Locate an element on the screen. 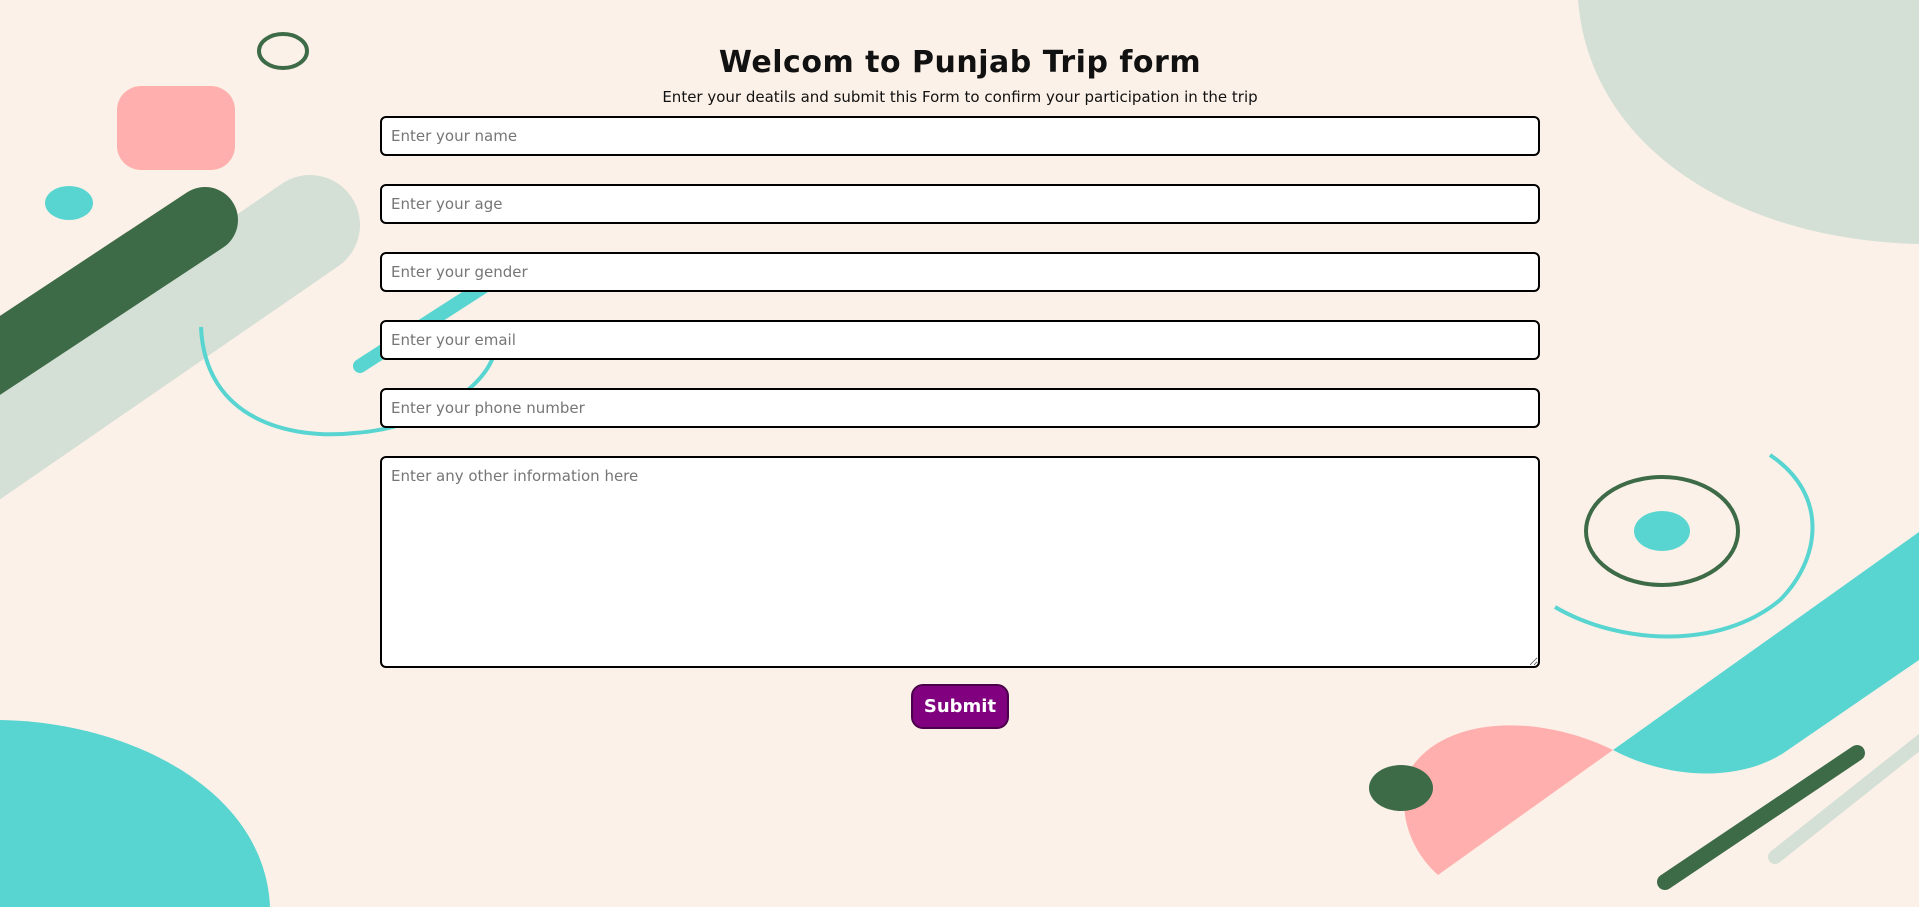 The image size is (1919, 907). turquoise-arc-right is located at coordinates (1684, 546).